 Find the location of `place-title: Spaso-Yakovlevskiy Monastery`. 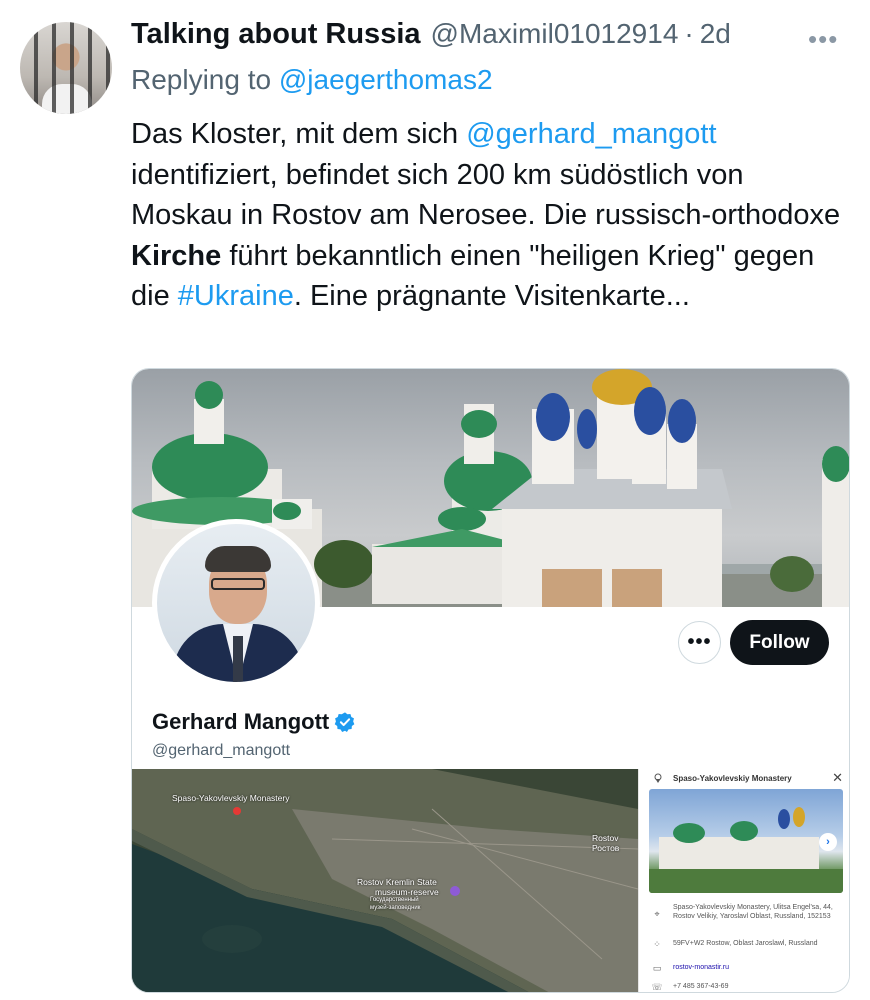

place-title: Spaso-Yakovlevskiy Monastery is located at coordinates (732, 778).